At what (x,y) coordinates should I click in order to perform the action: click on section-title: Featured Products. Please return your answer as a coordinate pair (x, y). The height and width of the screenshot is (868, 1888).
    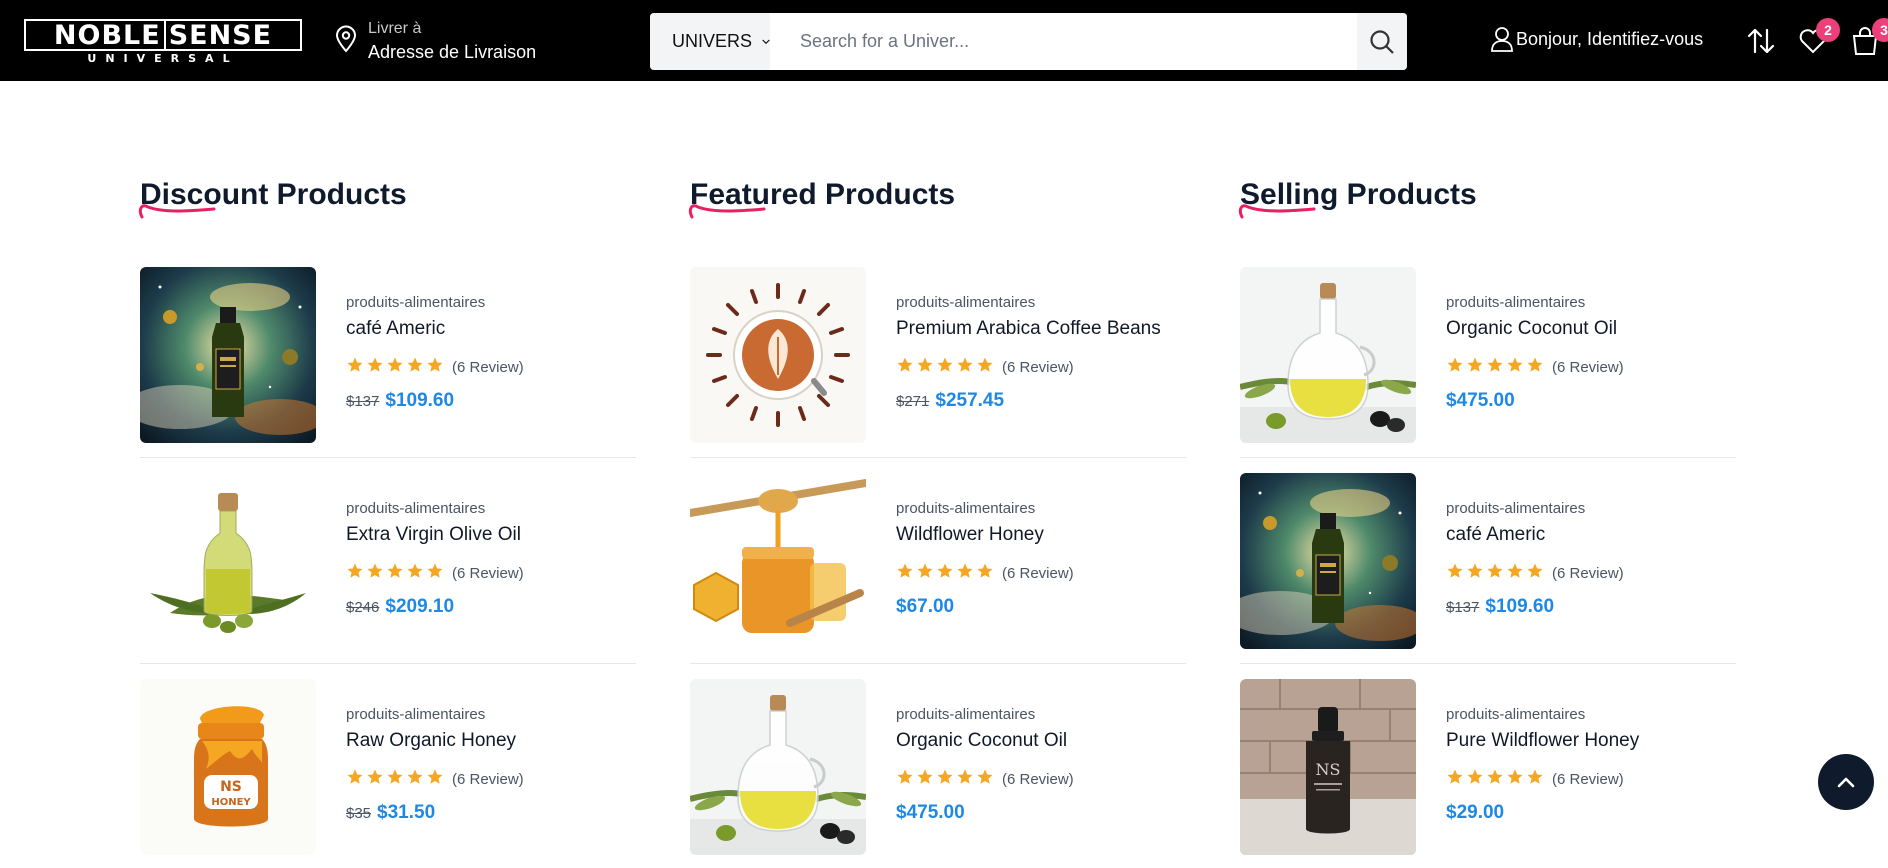
    Looking at the image, I should click on (937, 197).